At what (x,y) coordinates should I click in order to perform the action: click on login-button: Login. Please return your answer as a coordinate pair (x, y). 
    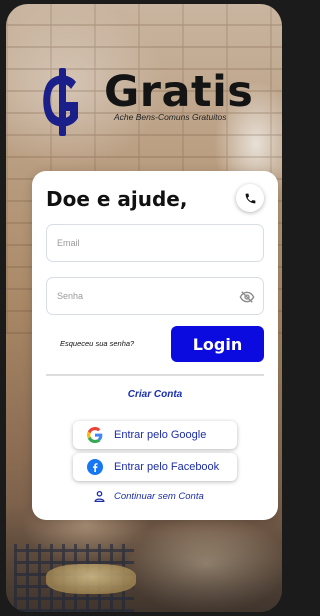
    Looking at the image, I should click on (217, 344).